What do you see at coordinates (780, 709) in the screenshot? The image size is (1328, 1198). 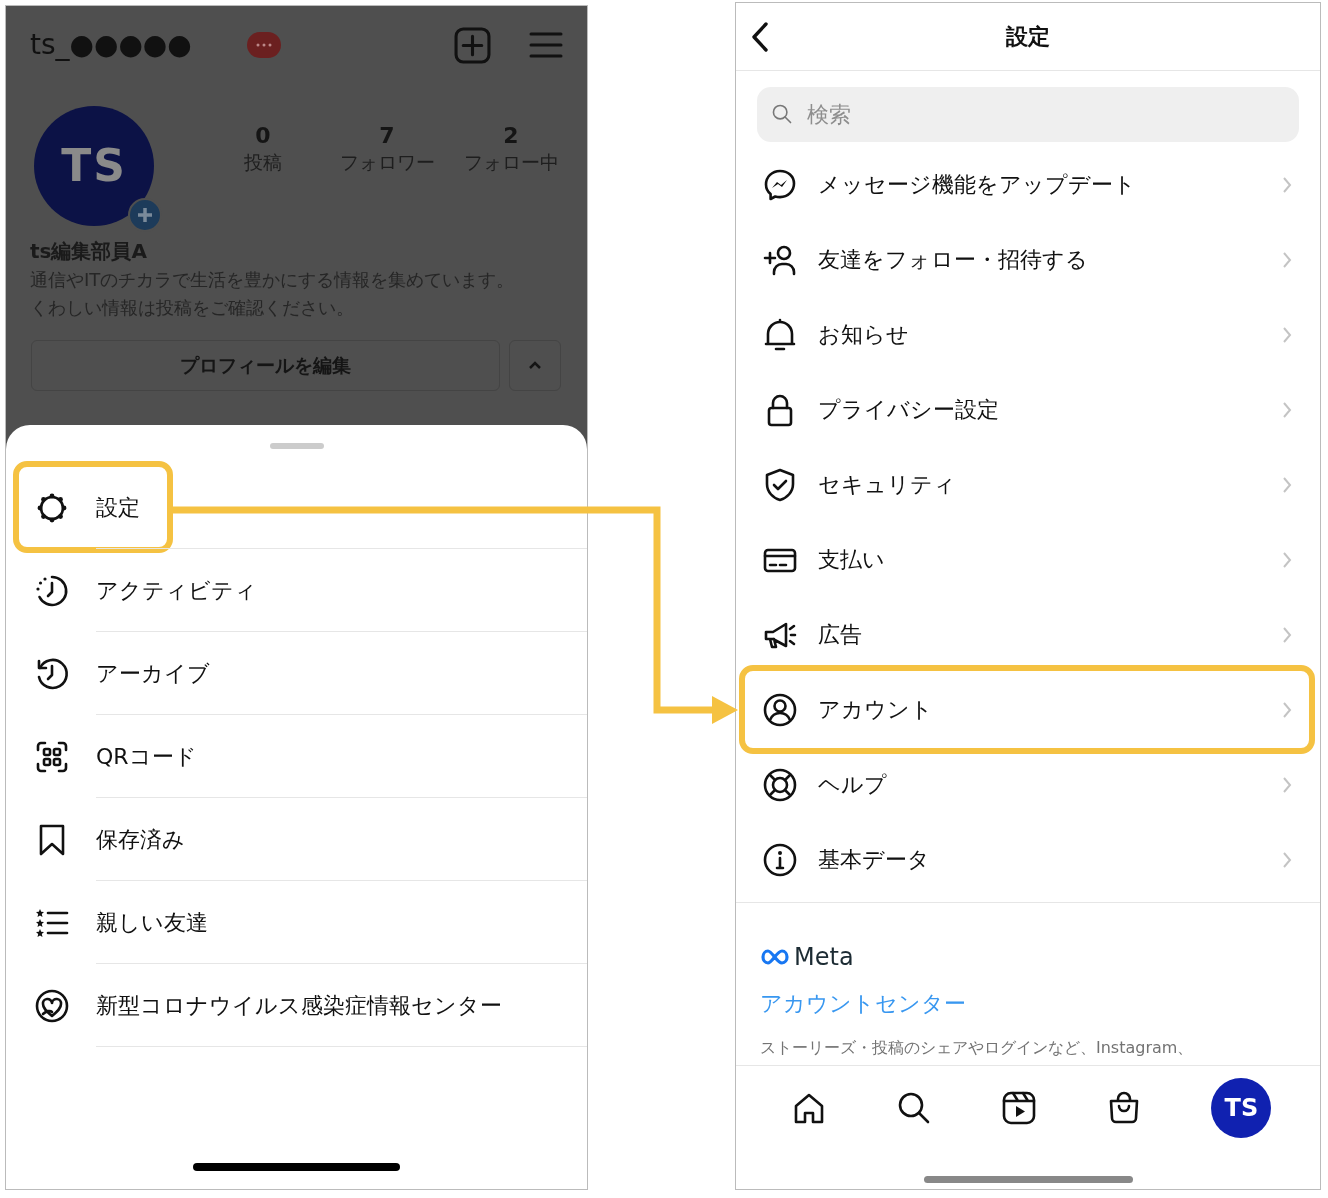 I see `person-circle-icon` at bounding box center [780, 709].